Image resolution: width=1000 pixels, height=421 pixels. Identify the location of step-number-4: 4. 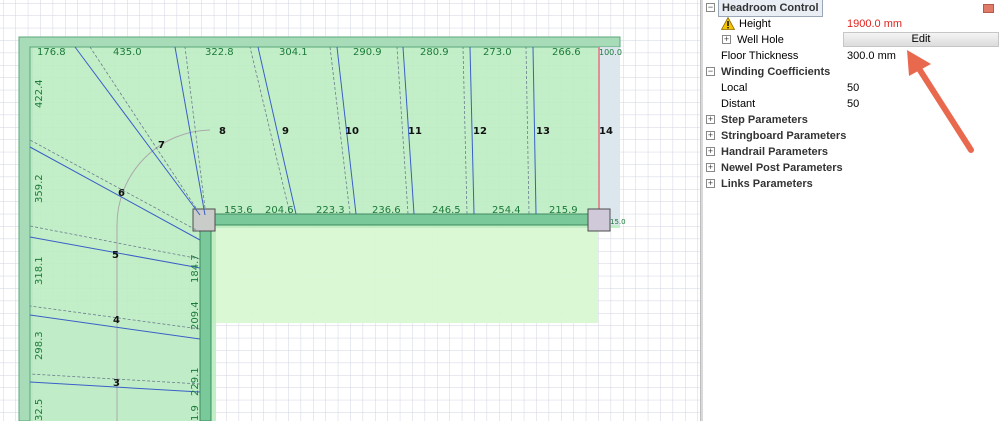
(116, 320).